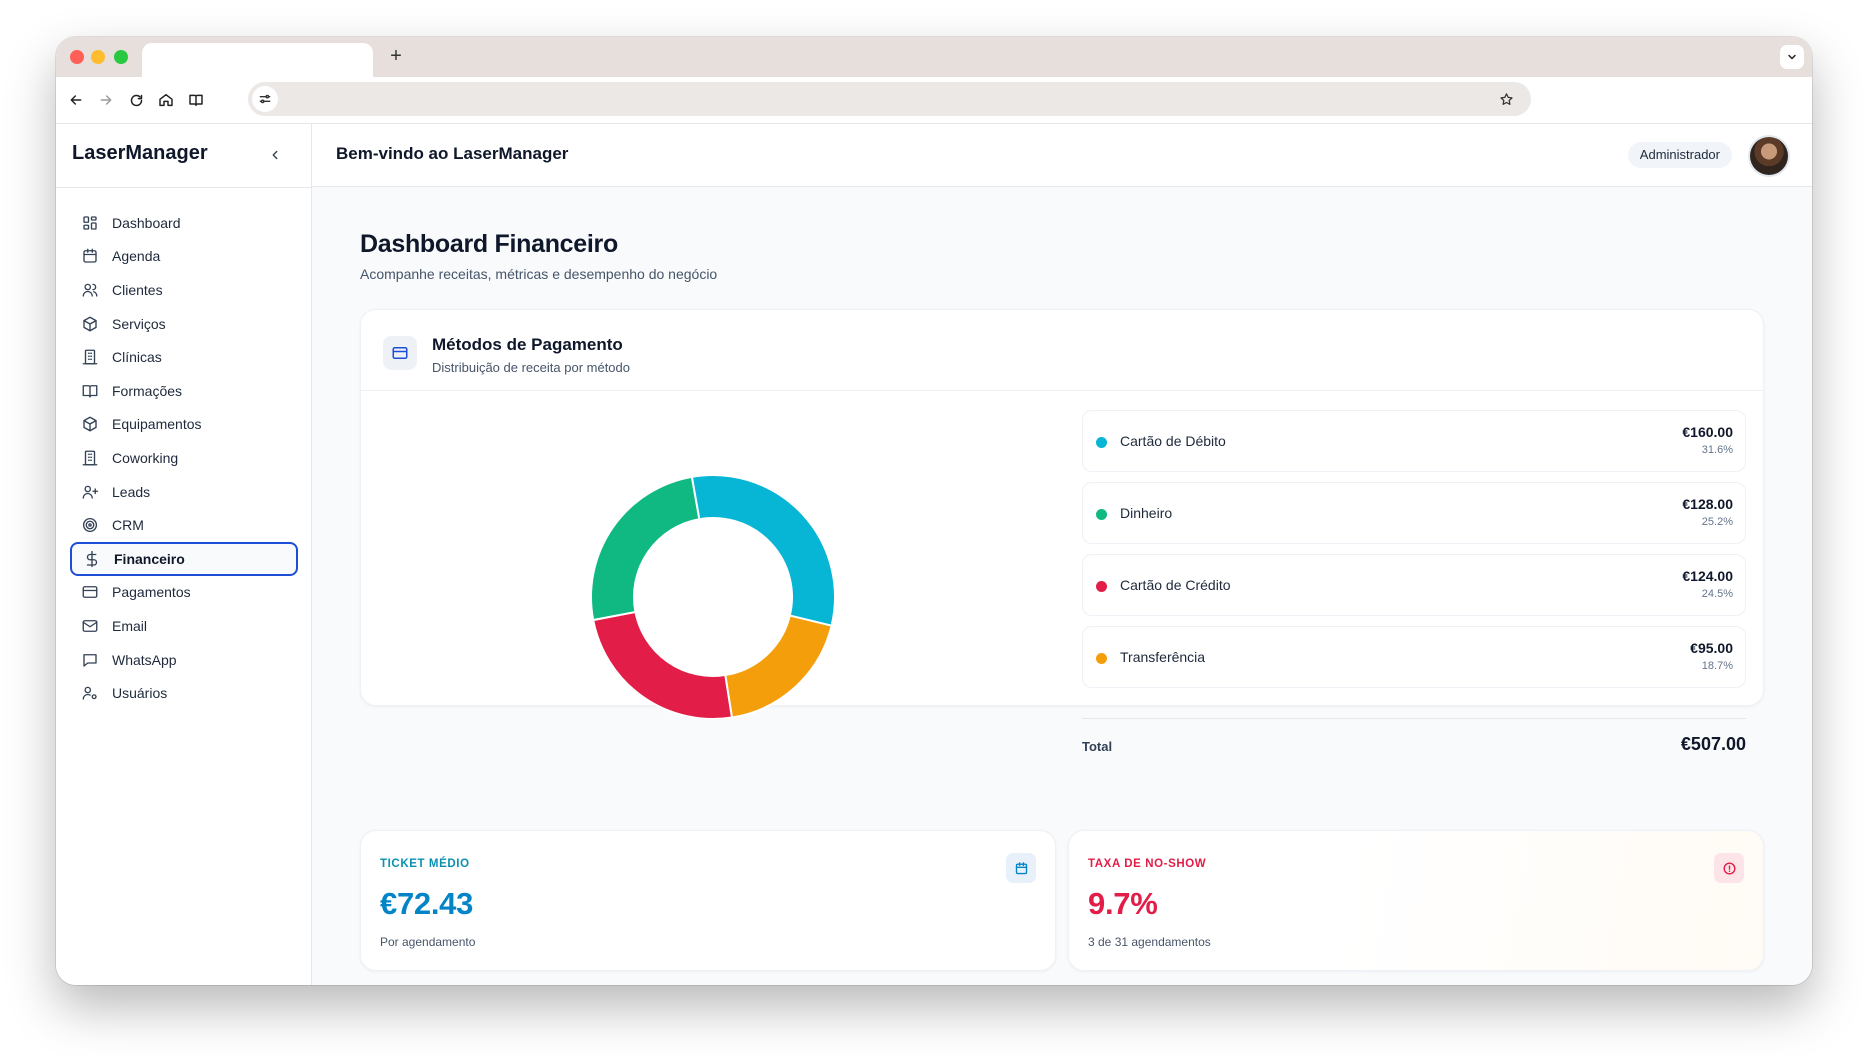  I want to click on sidebar-item-usuarios: Usuários, so click(184, 693).